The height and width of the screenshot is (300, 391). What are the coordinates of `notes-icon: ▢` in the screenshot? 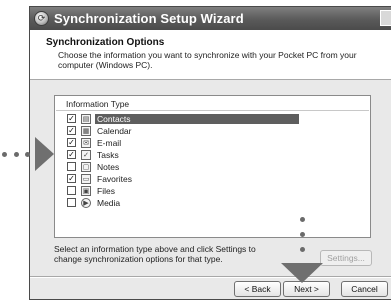 It's located at (86, 166).